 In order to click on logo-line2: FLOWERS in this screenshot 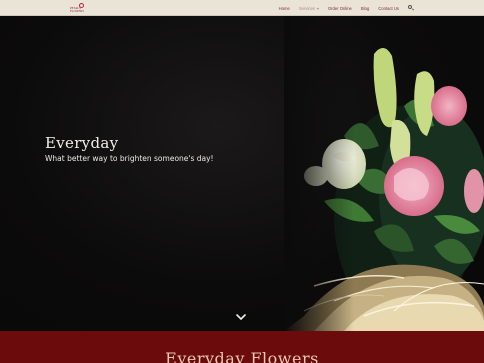, I will do `click(77, 11)`.